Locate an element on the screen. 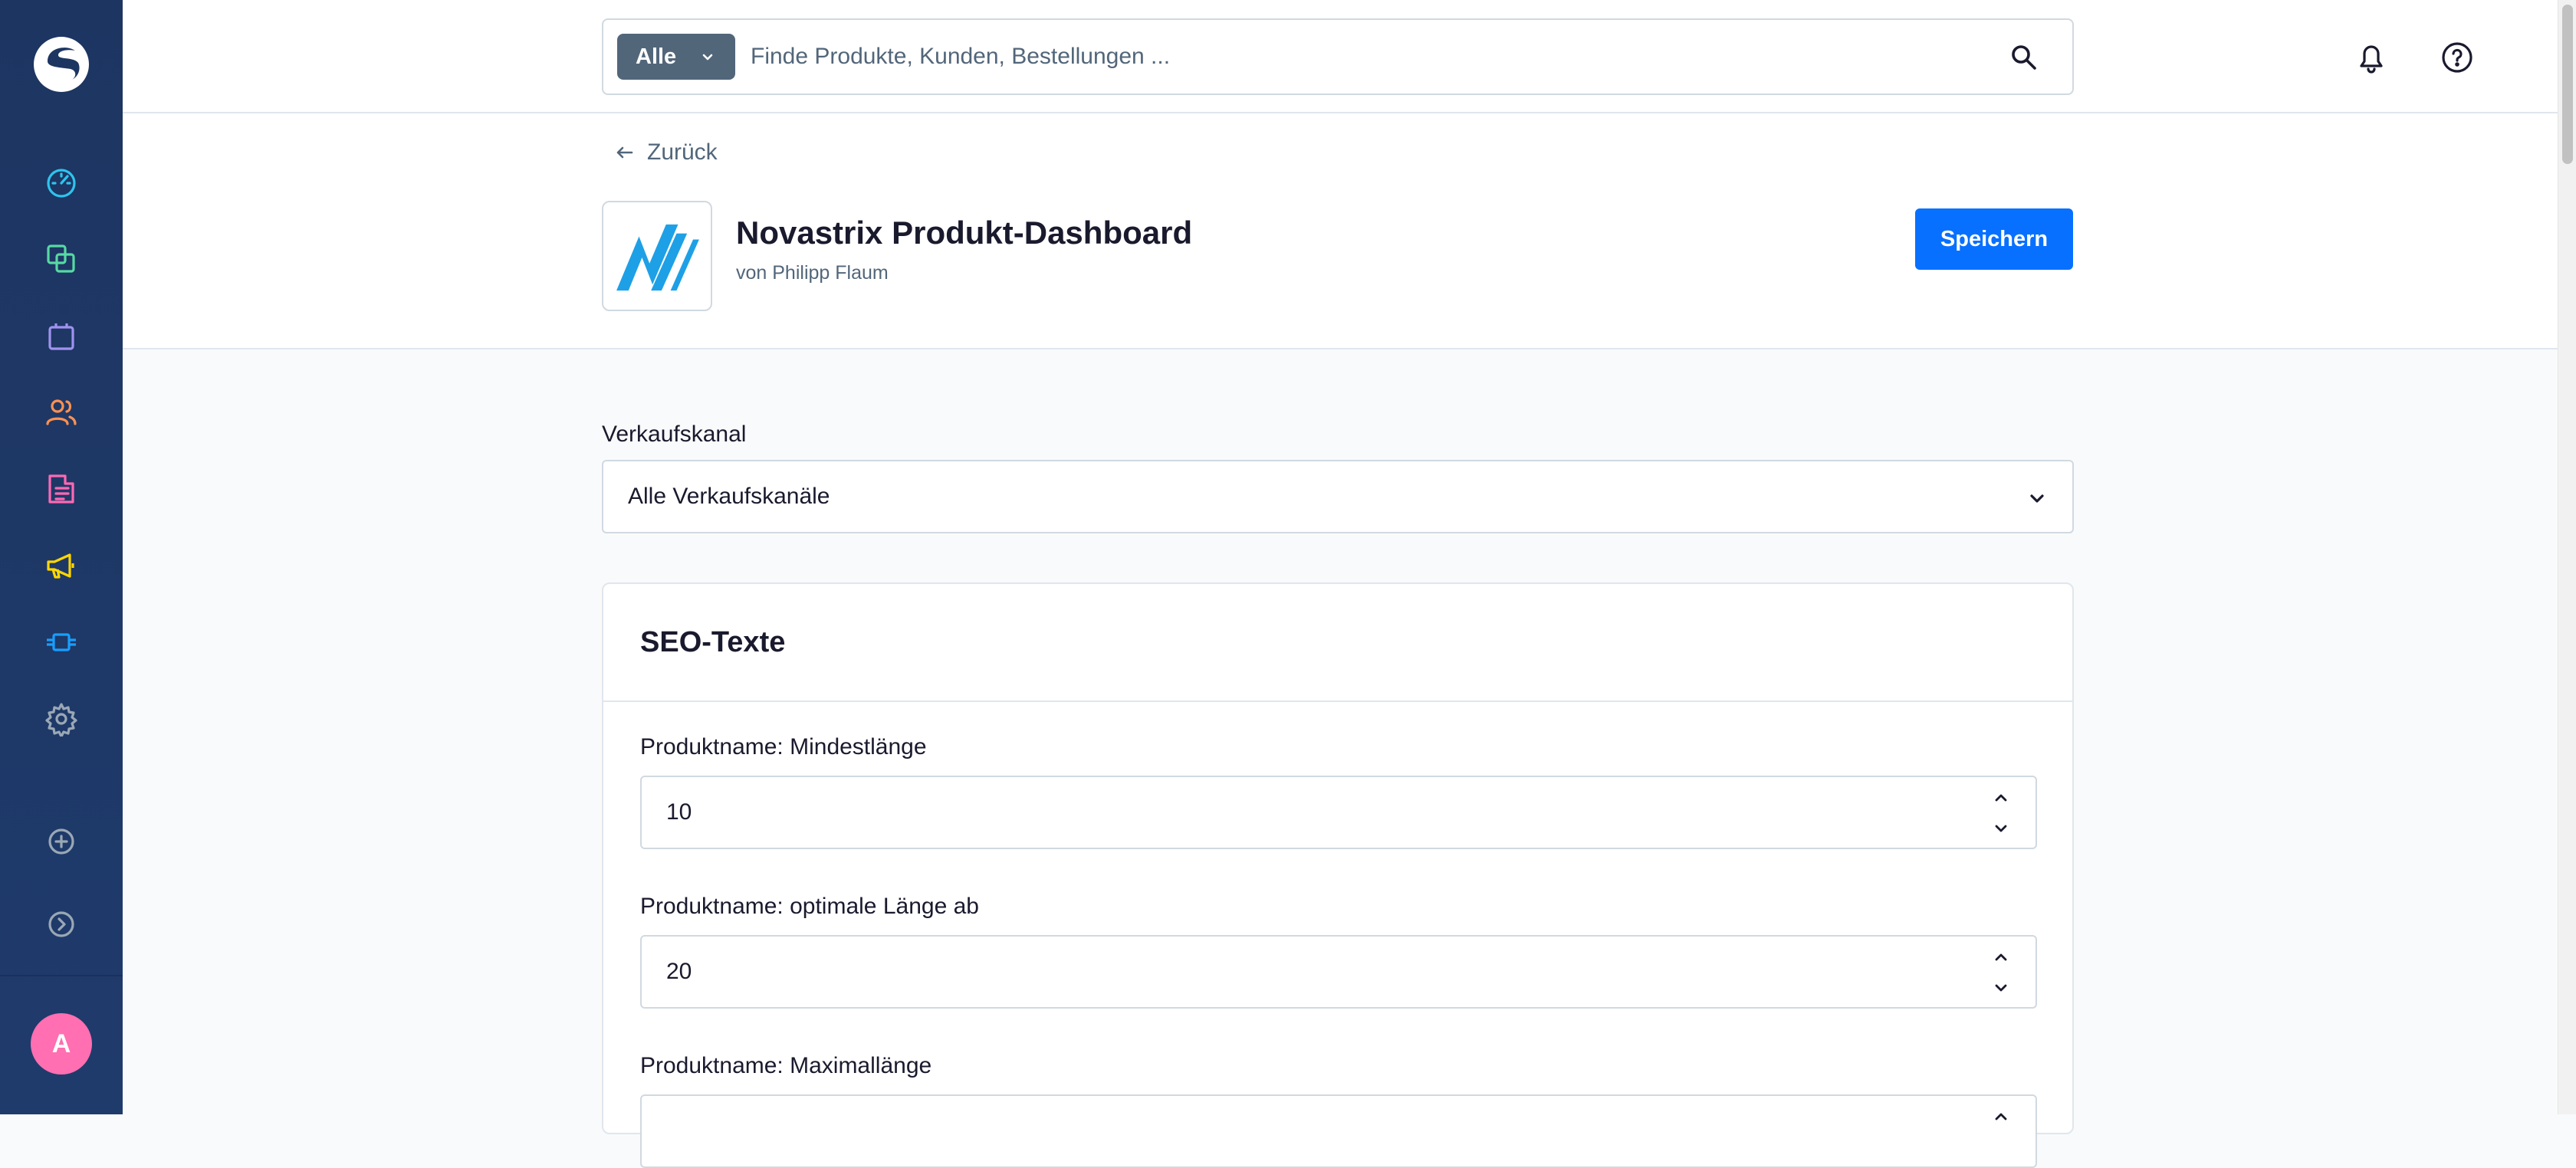 The height and width of the screenshot is (1168, 2576). notifications-bell-icon is located at coordinates (2371, 57).